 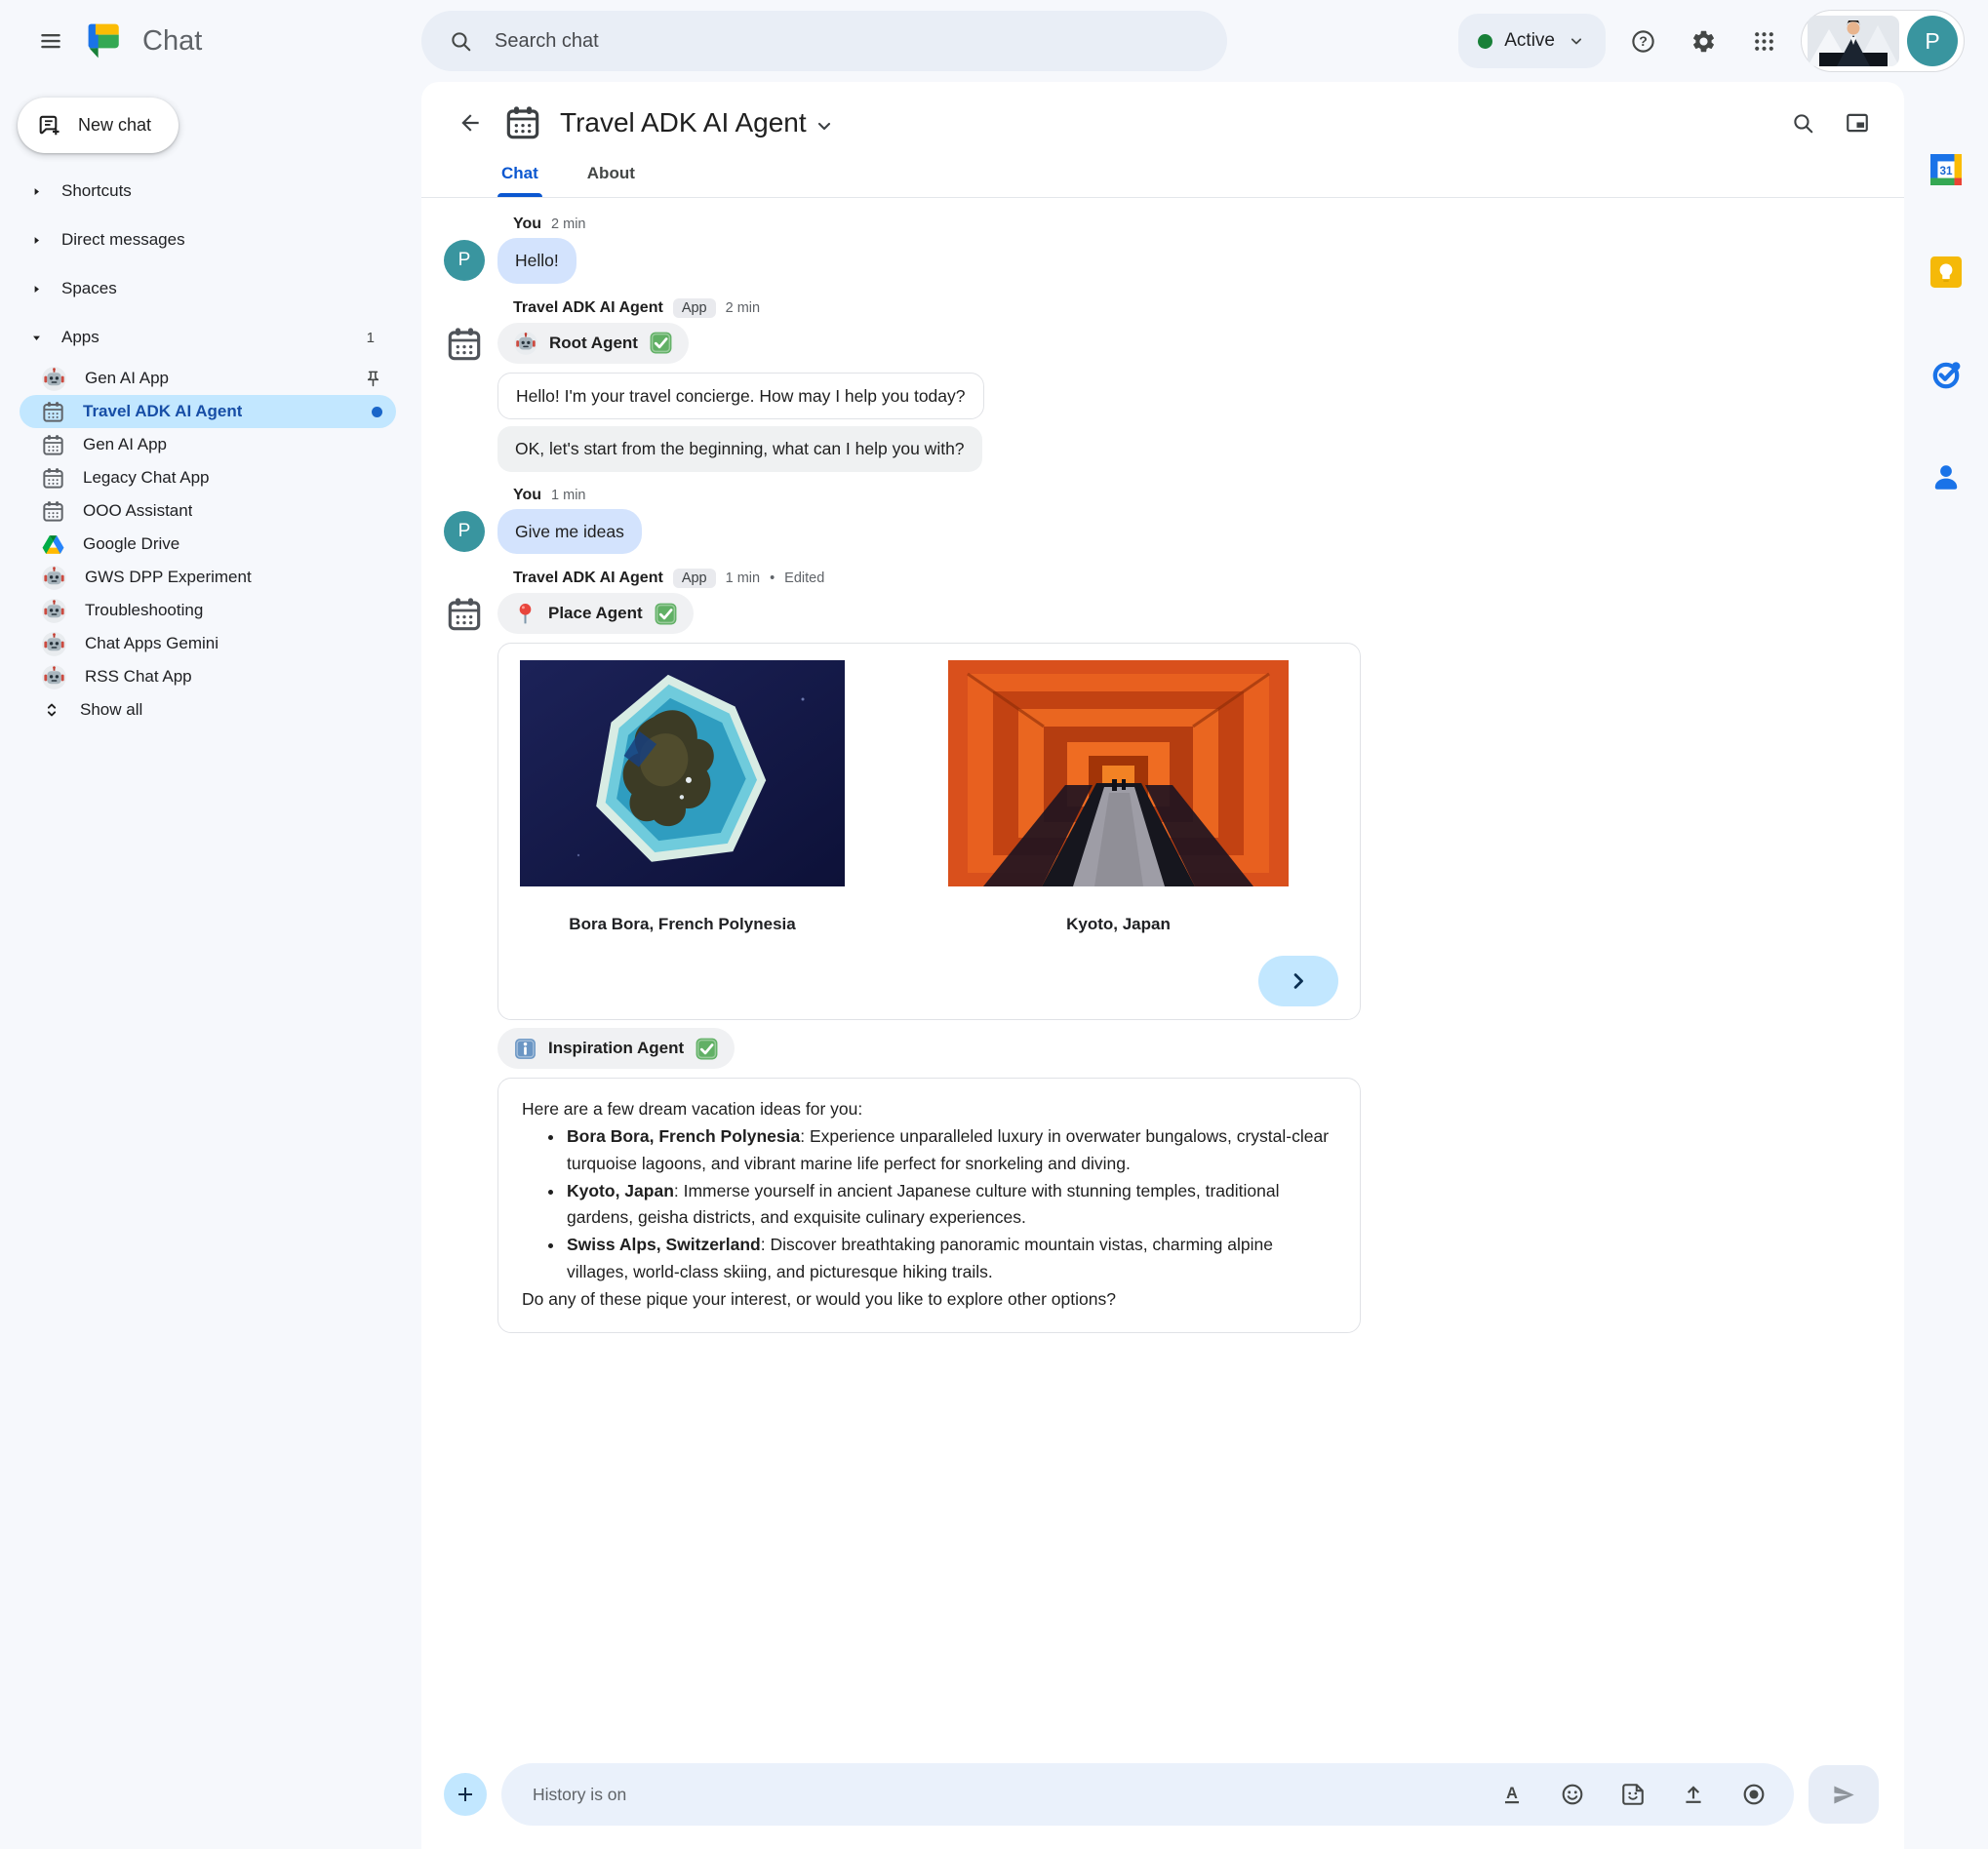 What do you see at coordinates (593, 343) in the screenshot?
I see `agent-chip-root: Root Agent` at bounding box center [593, 343].